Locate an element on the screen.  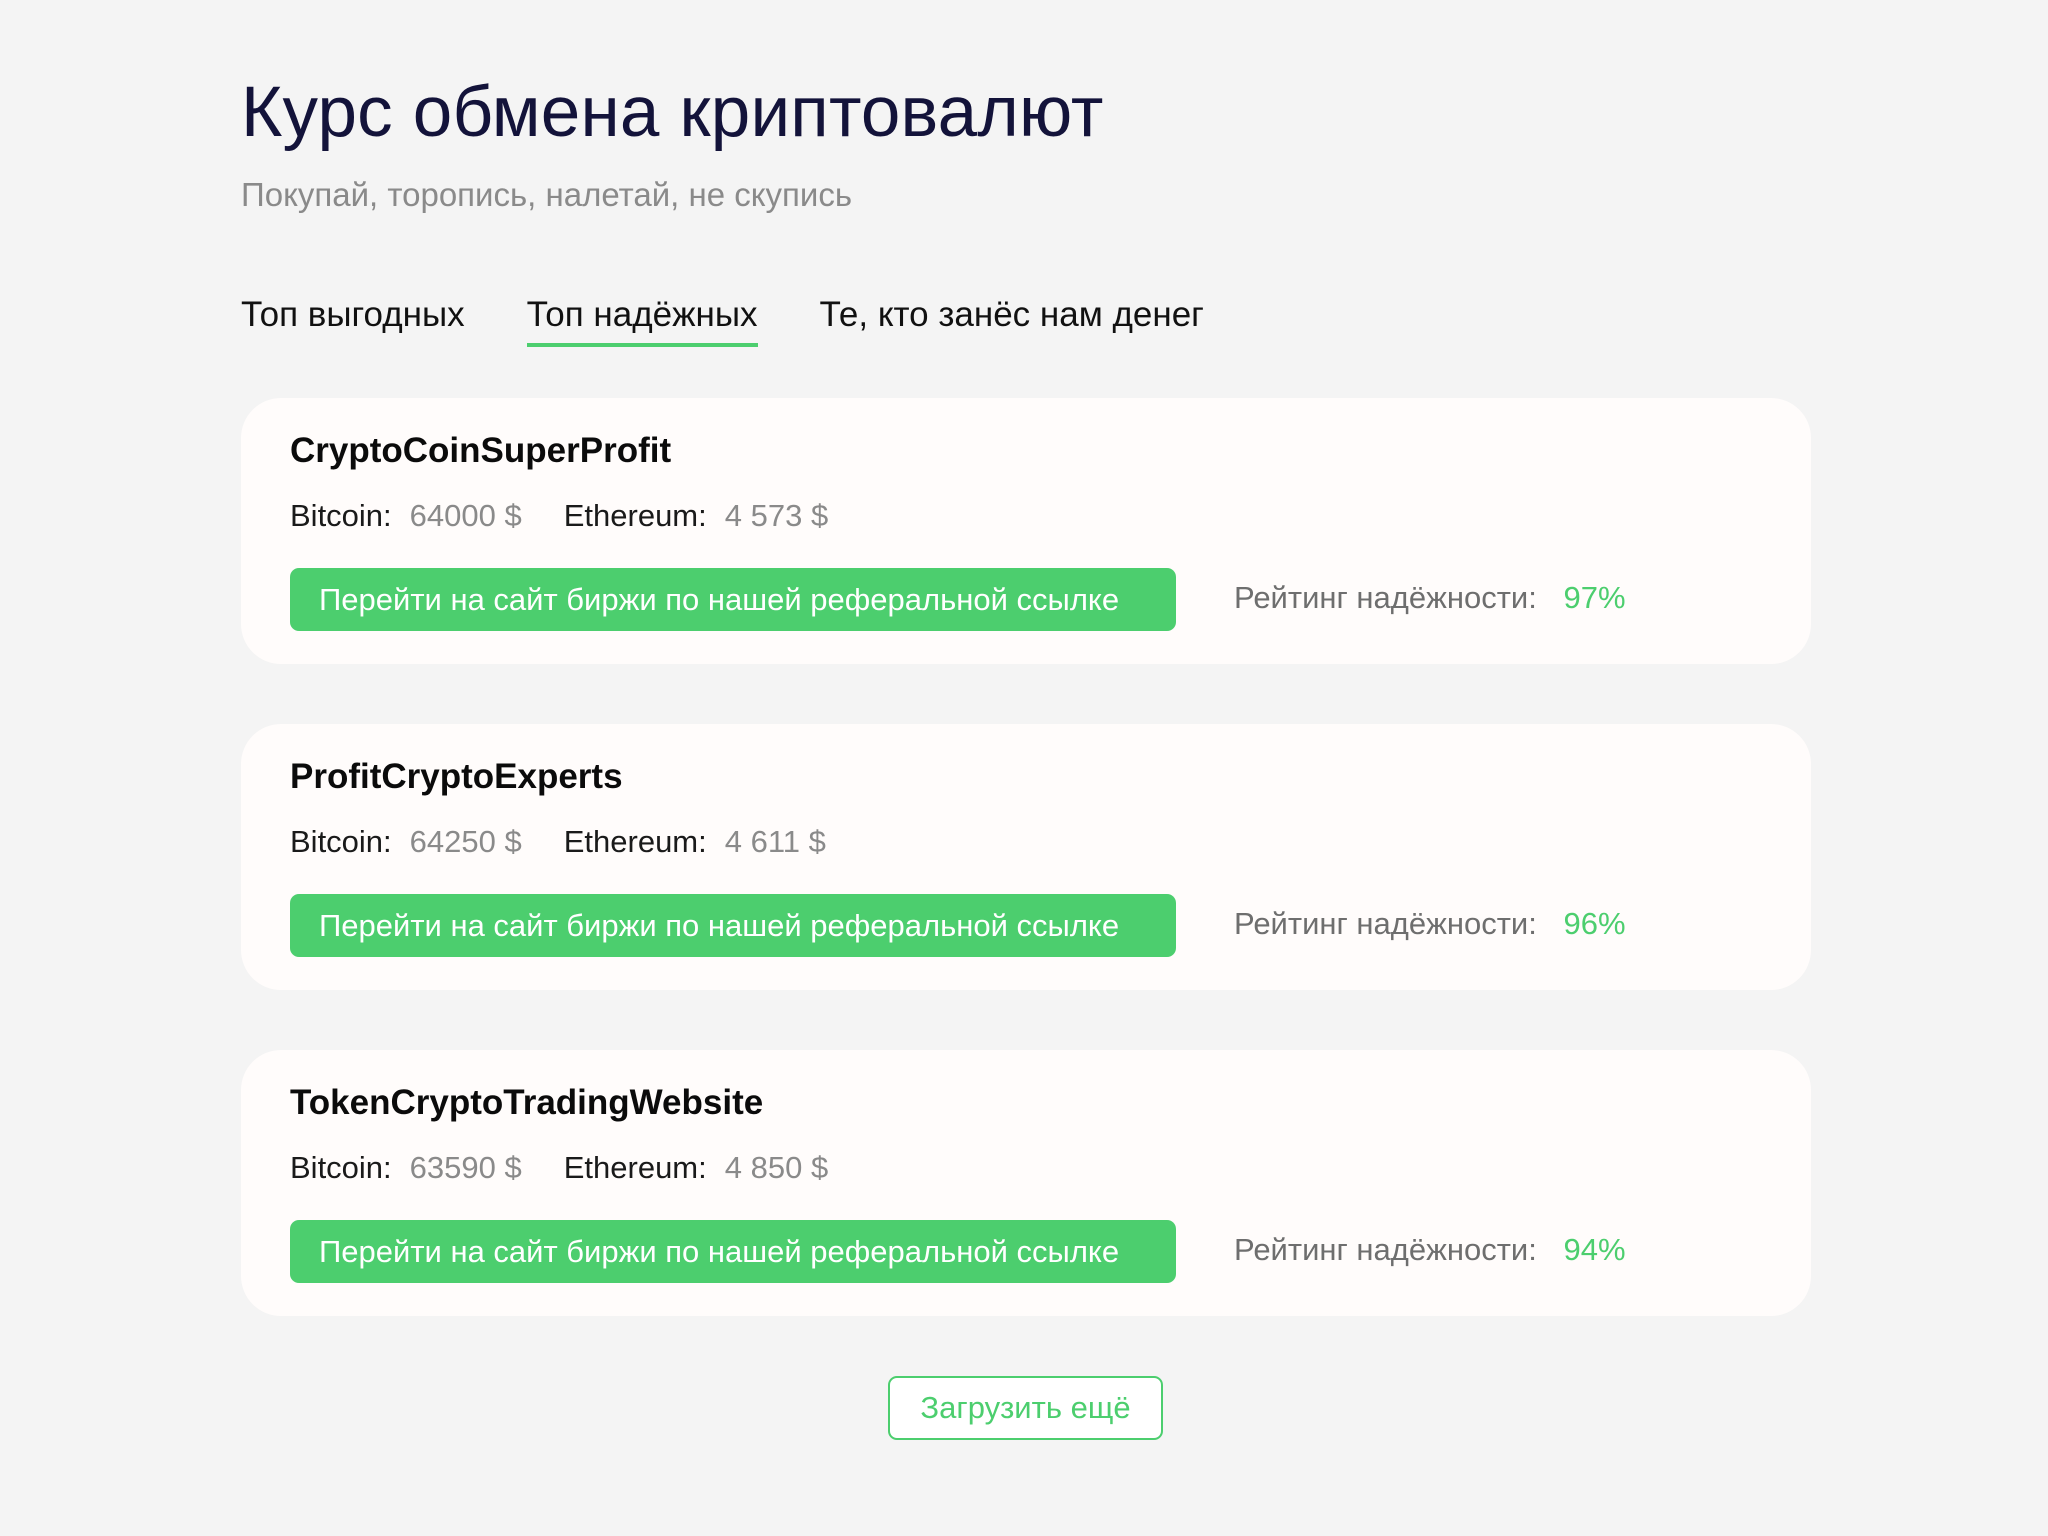
rating-value: 96% is located at coordinates (1594, 923).